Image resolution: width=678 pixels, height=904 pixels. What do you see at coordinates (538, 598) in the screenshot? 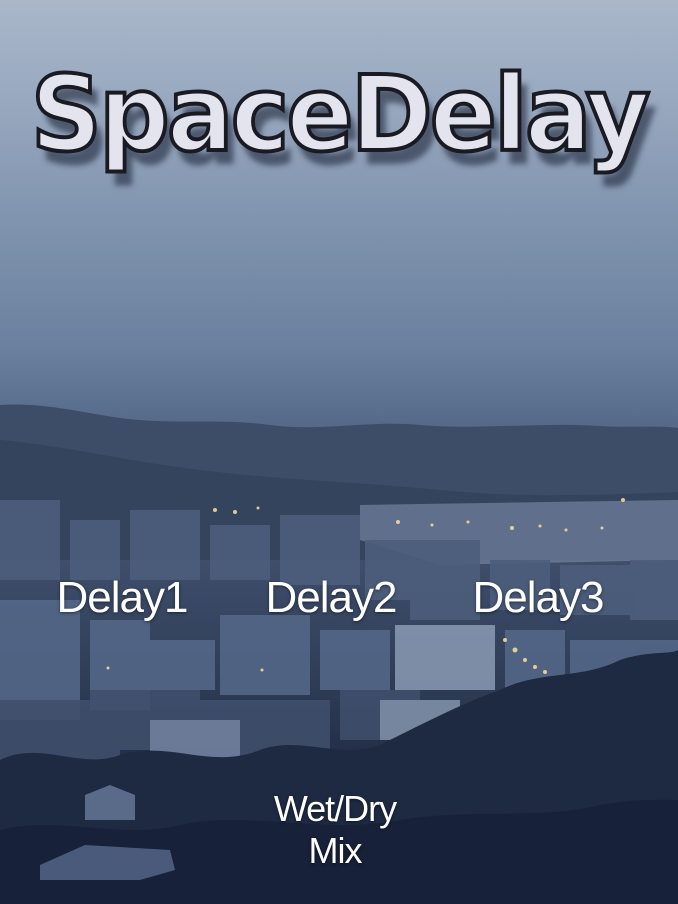
I see `delay3-control: Delay3` at bounding box center [538, 598].